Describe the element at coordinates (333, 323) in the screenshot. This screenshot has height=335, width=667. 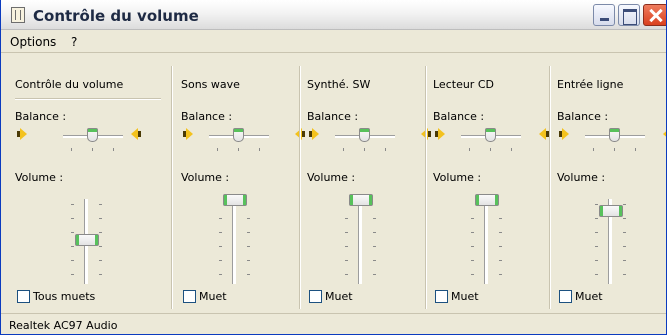
I see `status-bar: Realtek AC97 Audio` at that location.